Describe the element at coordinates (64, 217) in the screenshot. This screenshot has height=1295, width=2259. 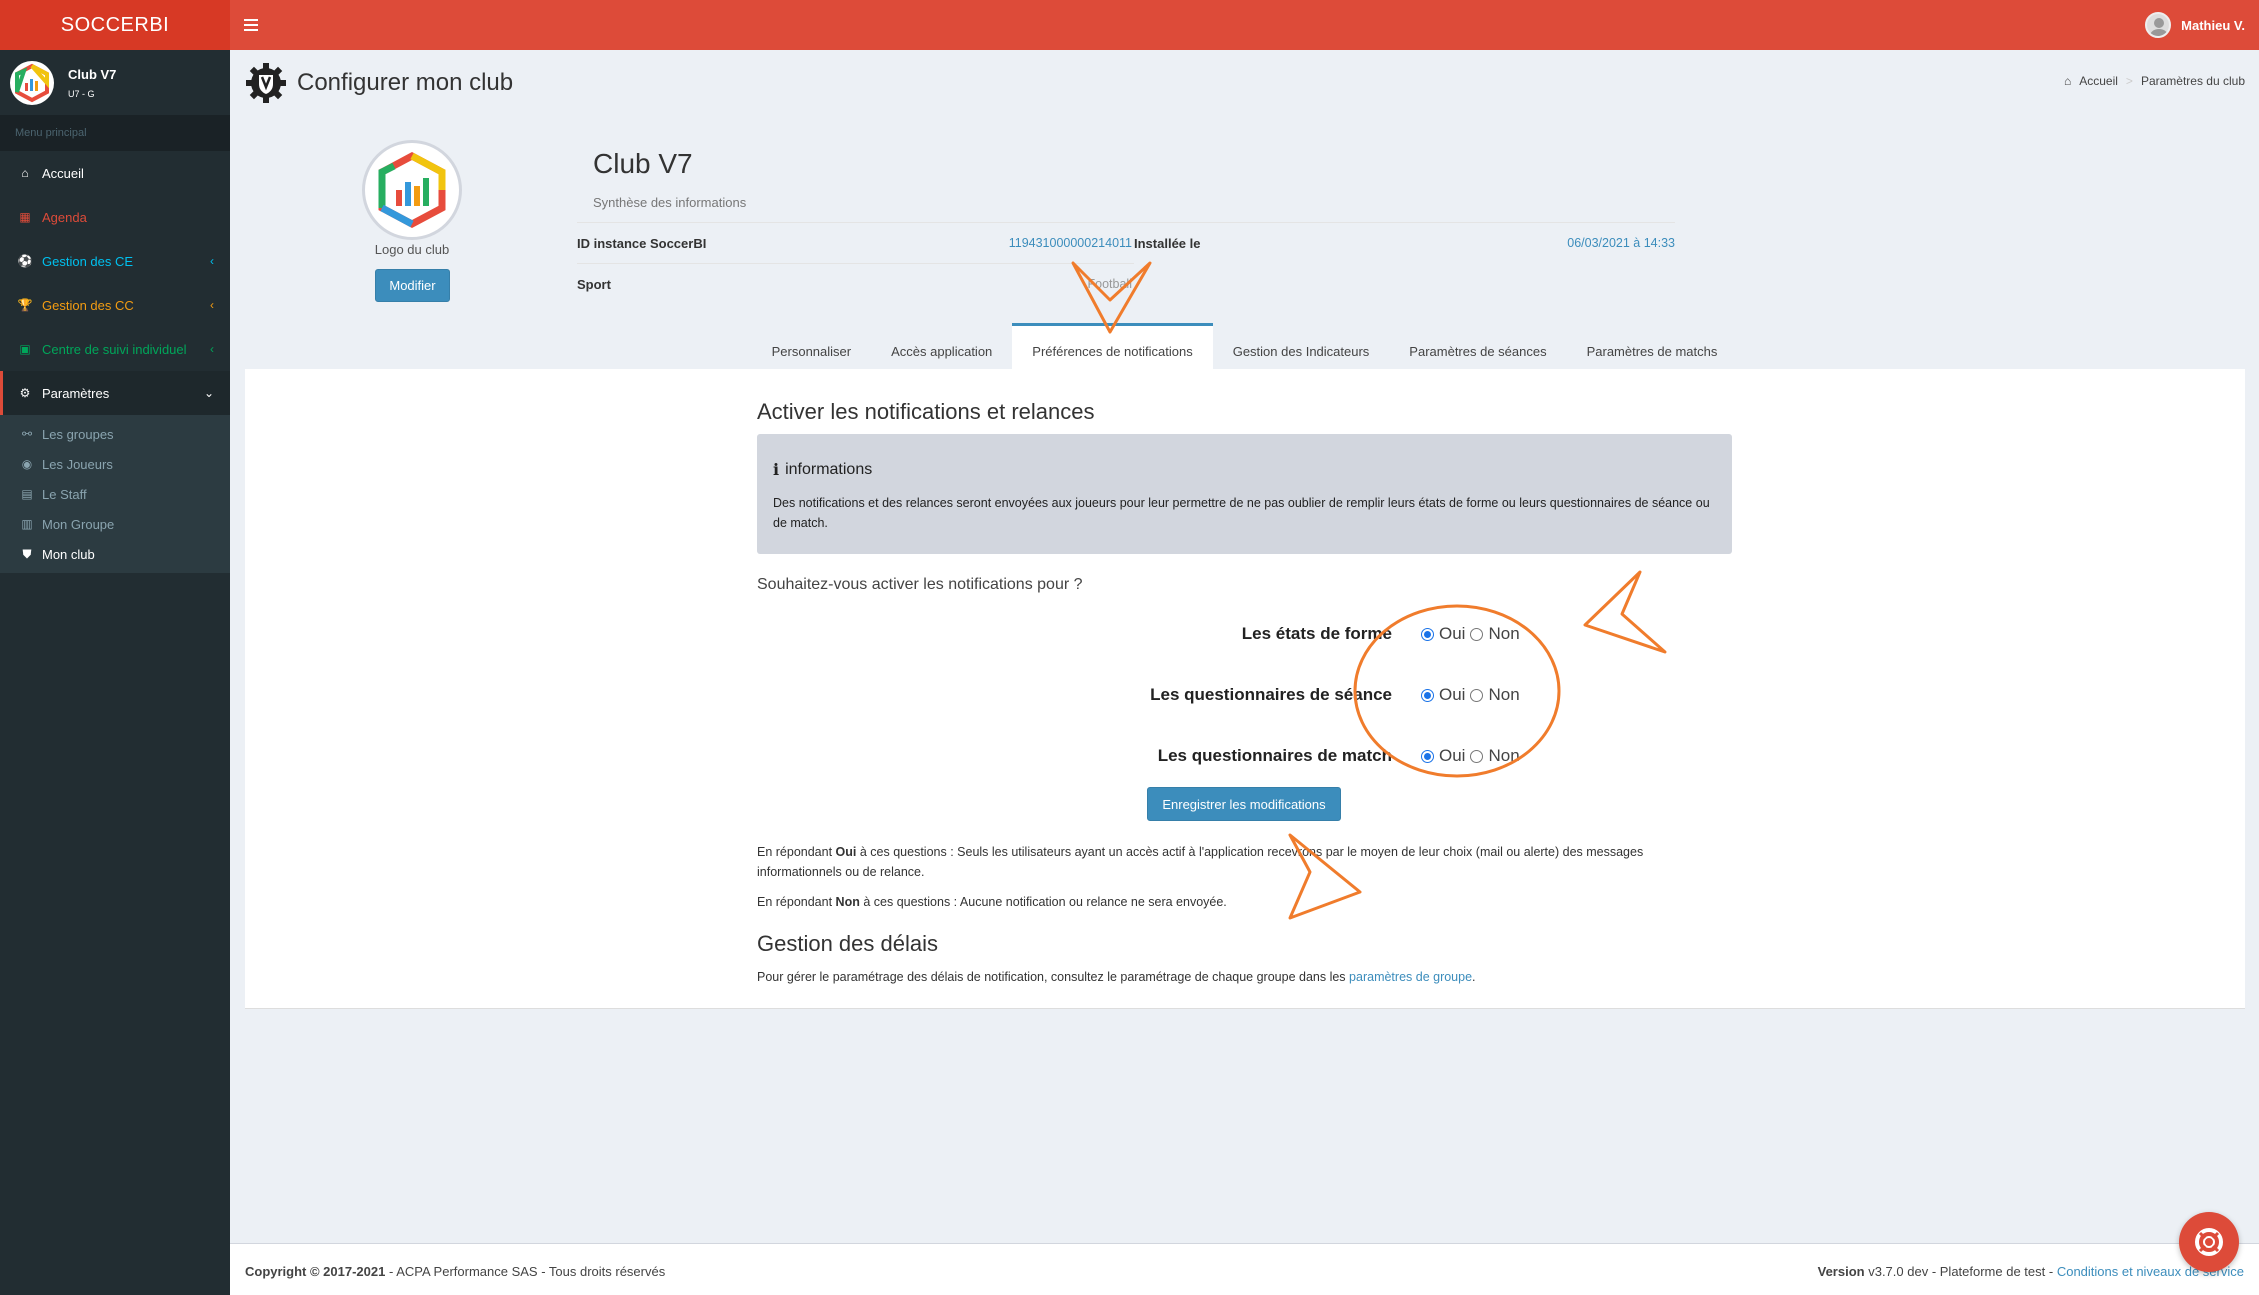
I see `sidebar-item-label: Agenda` at that location.